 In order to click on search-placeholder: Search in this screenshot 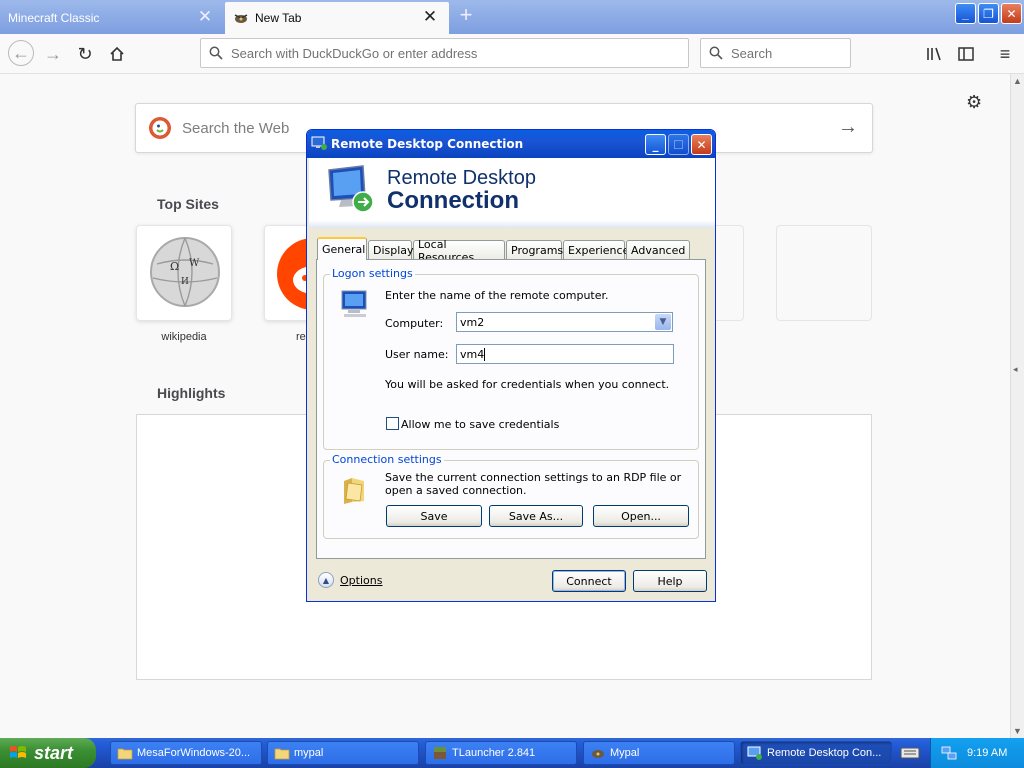, I will do `click(752, 53)`.